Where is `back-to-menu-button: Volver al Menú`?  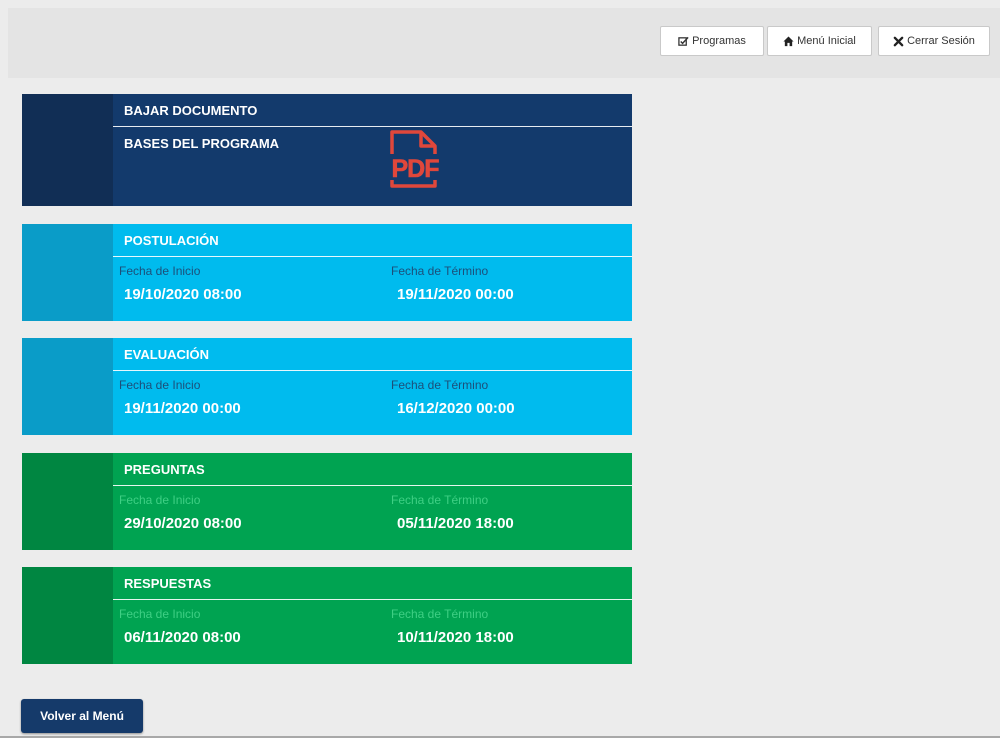 back-to-menu-button: Volver al Menú is located at coordinates (82, 716).